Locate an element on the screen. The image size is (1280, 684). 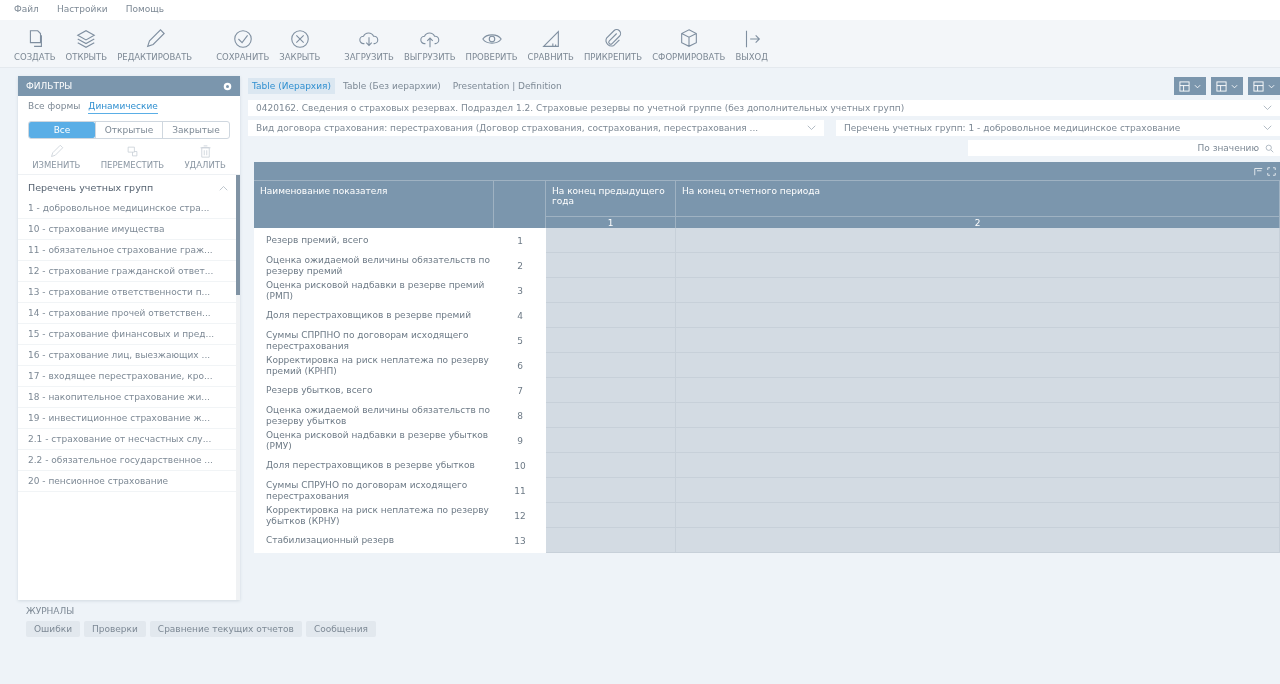
menu-item: Настройки is located at coordinates (82, 11).